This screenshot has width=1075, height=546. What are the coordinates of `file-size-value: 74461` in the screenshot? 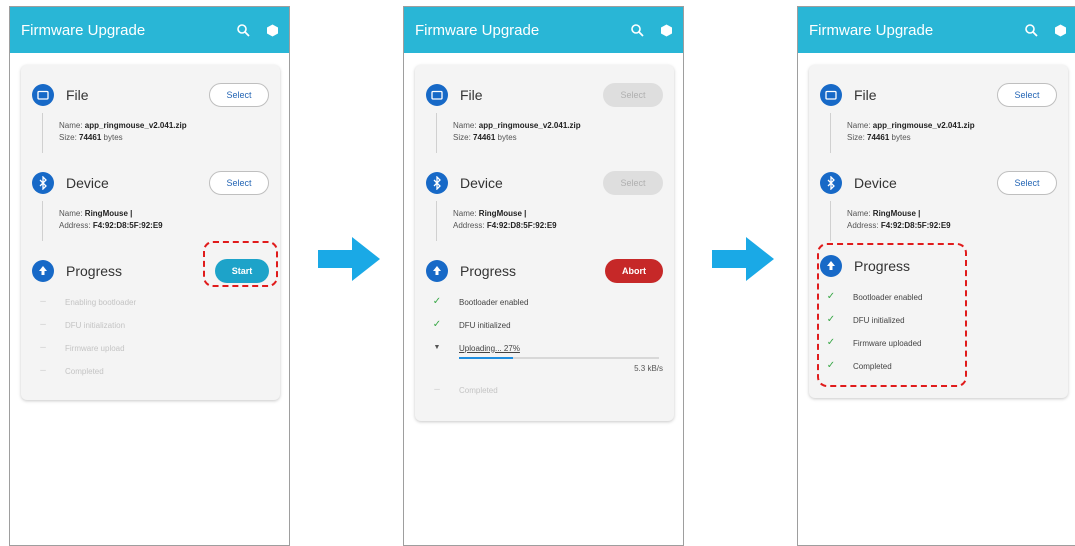 It's located at (90, 137).